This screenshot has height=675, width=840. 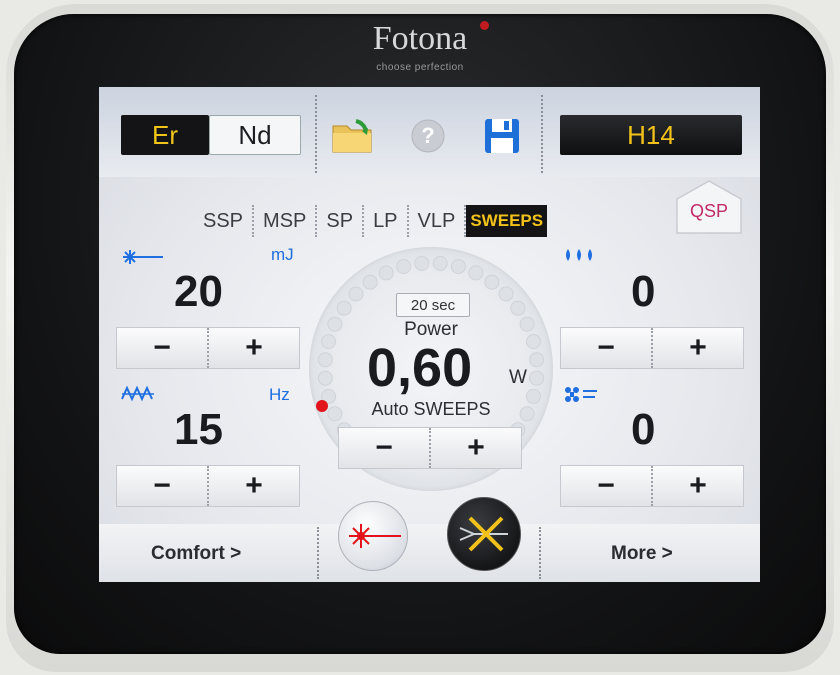 I want to click on standby-indicator-dot, so click(x=322, y=406).